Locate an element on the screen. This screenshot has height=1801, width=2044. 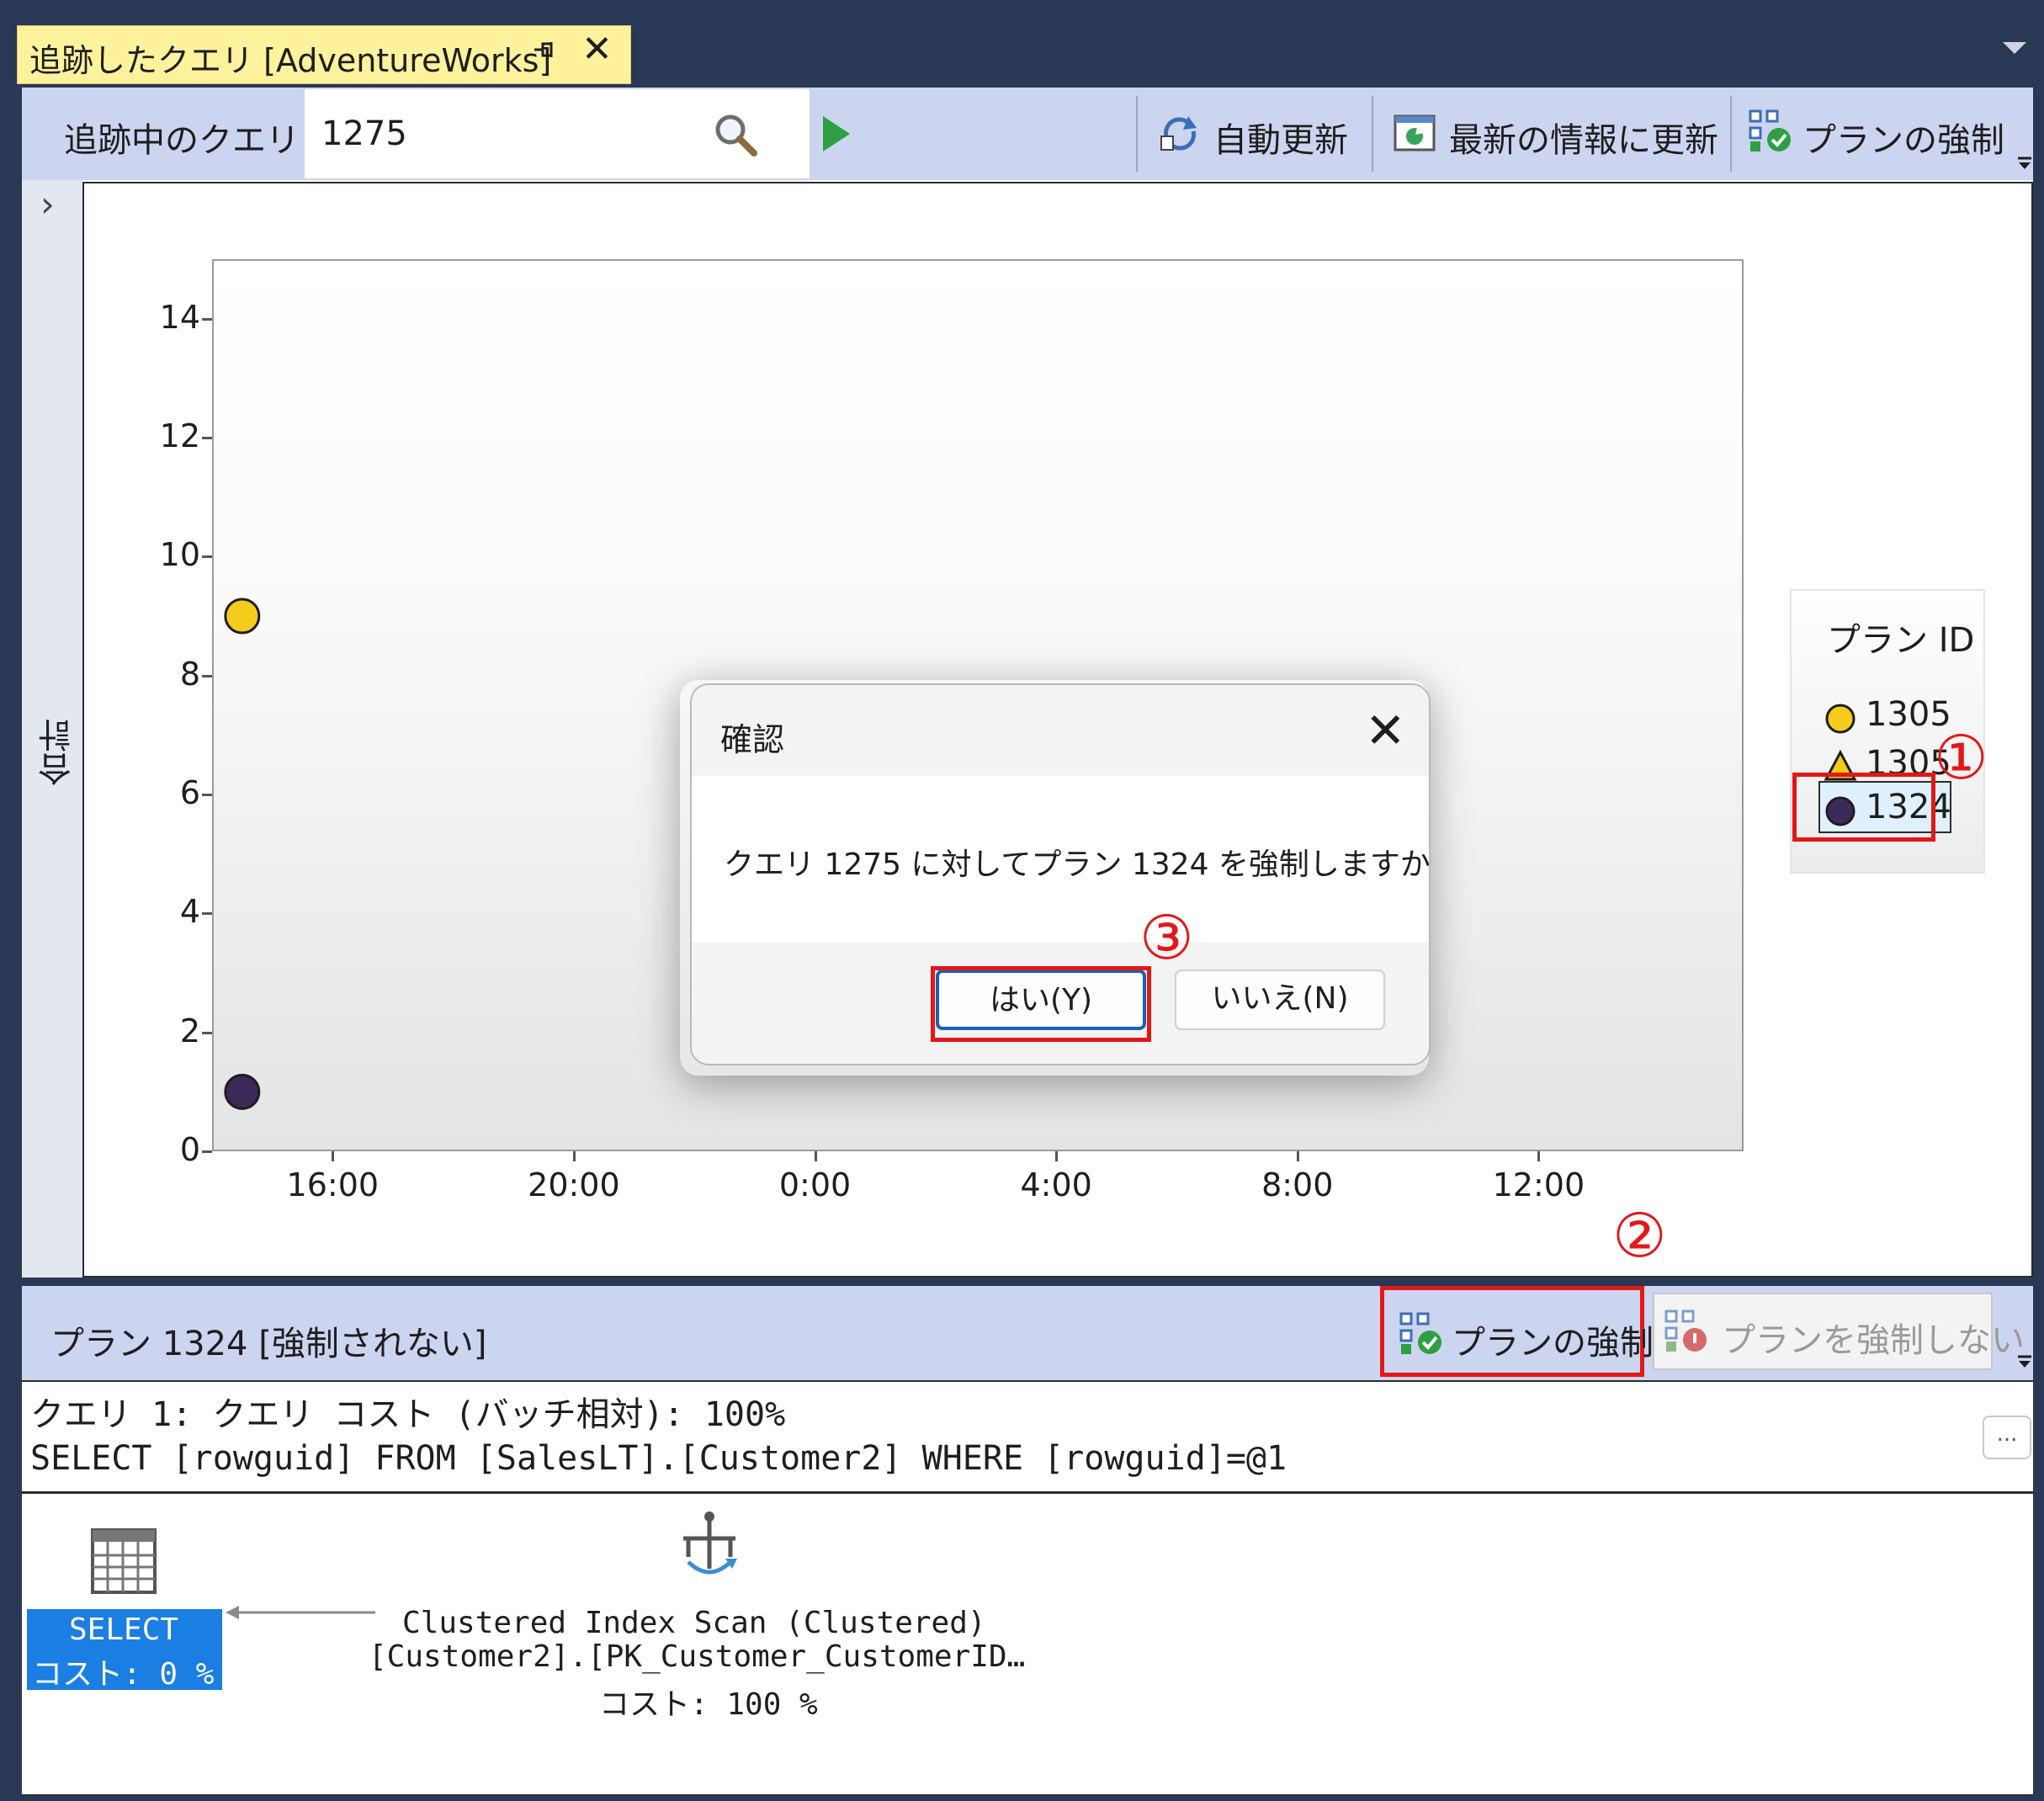
search-icon is located at coordinates (735, 136).